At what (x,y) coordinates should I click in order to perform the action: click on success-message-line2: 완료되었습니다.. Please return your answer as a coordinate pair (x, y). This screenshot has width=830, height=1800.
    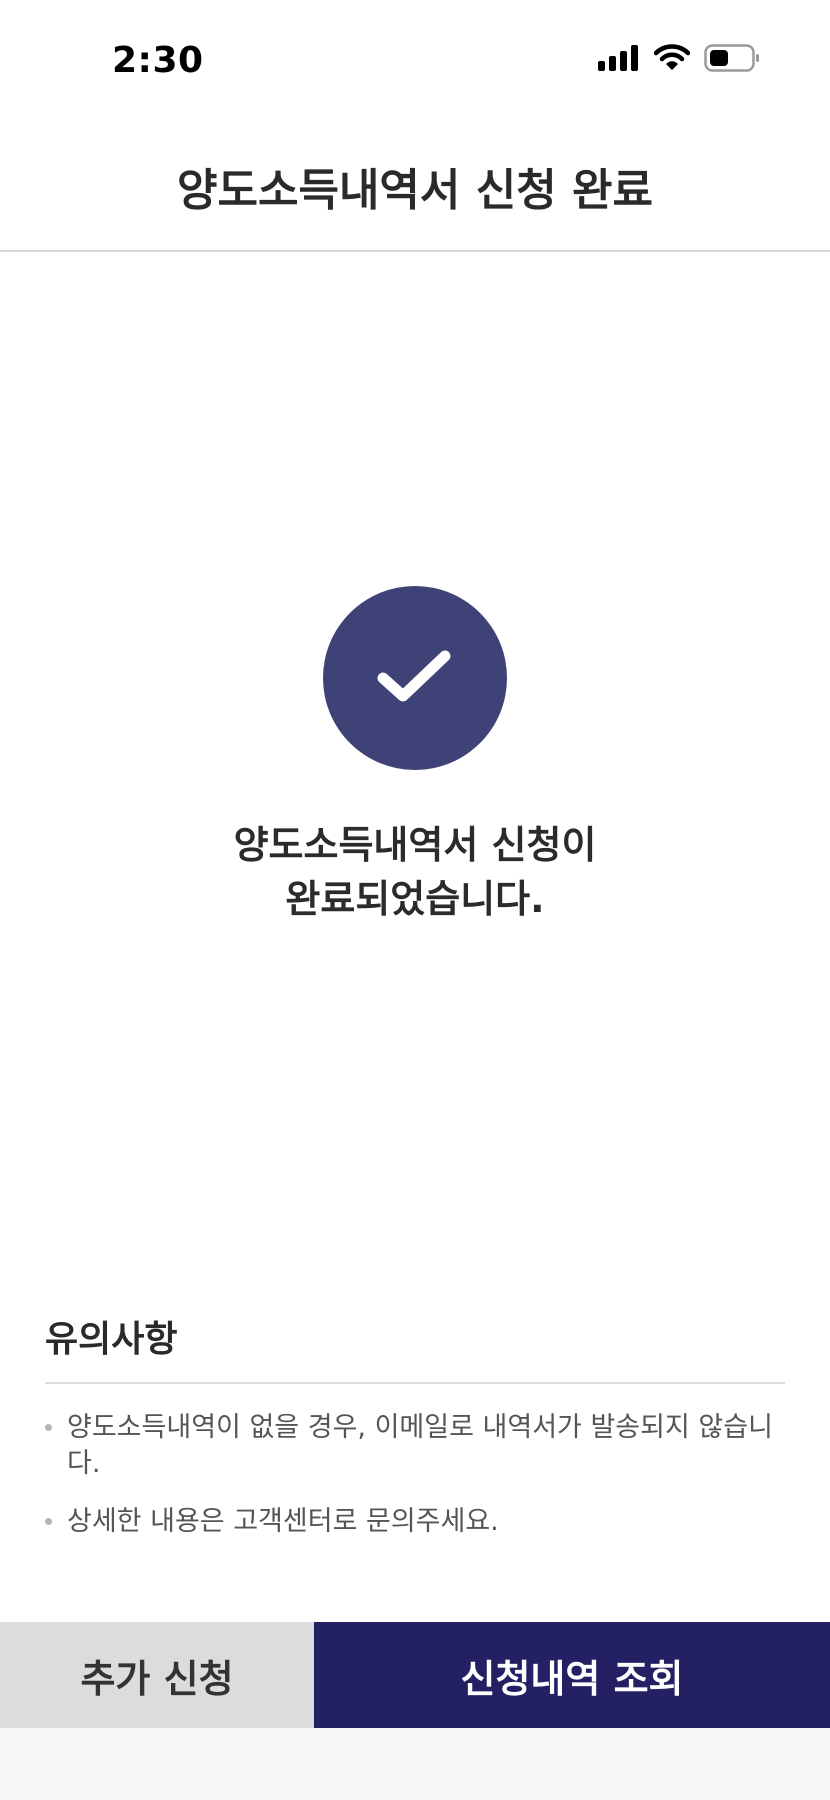
    Looking at the image, I should click on (415, 899).